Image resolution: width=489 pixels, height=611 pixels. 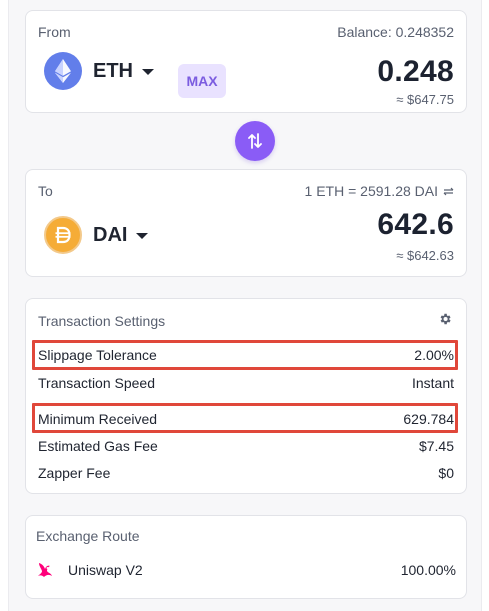 I want to click on route-share: 100.00%, so click(x=428, y=570).